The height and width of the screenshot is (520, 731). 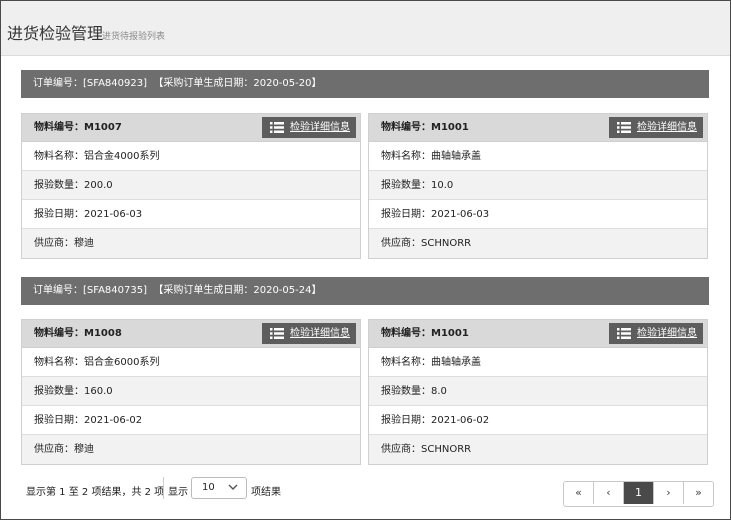 What do you see at coordinates (191, 362) in the screenshot?
I see `material-name: 物料名称：铝合金6000系列` at bounding box center [191, 362].